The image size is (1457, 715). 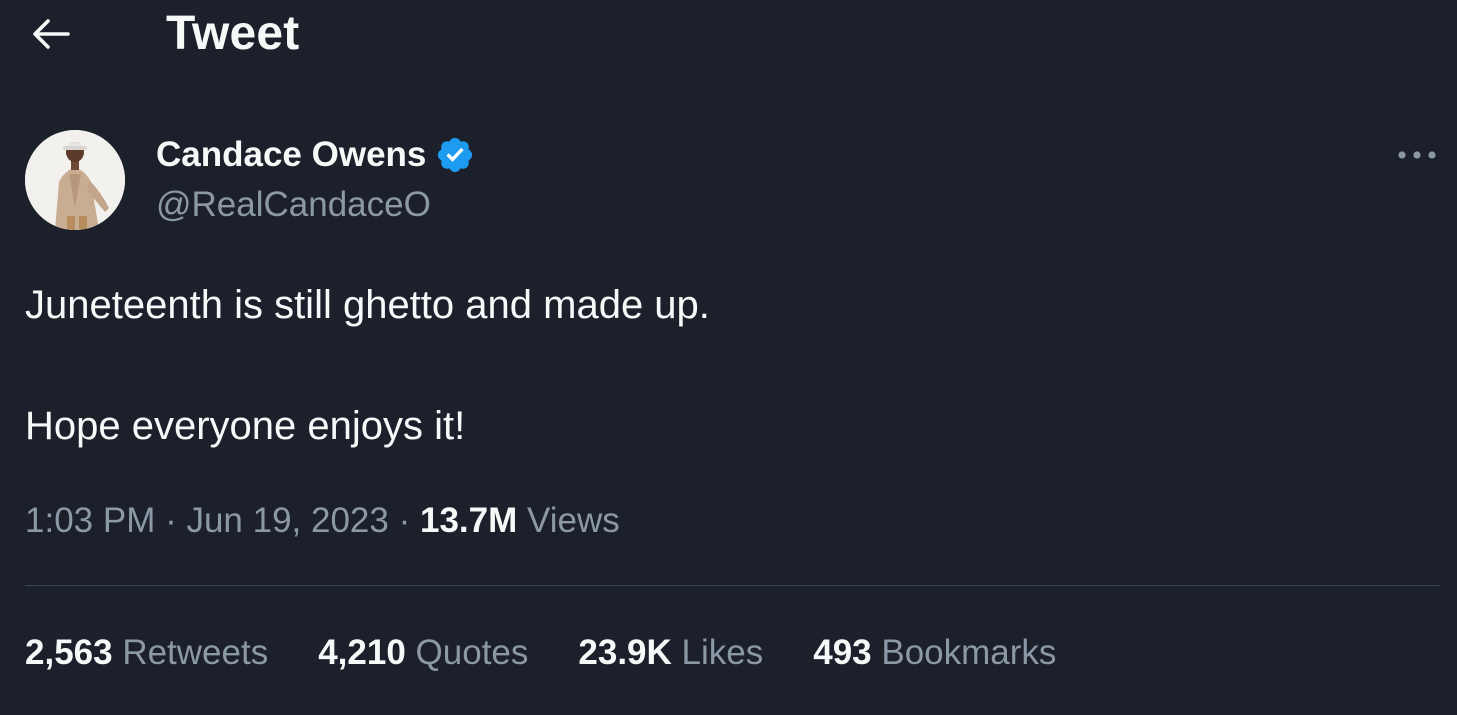 I want to click on more-horizontal-icon, so click(x=1417, y=155).